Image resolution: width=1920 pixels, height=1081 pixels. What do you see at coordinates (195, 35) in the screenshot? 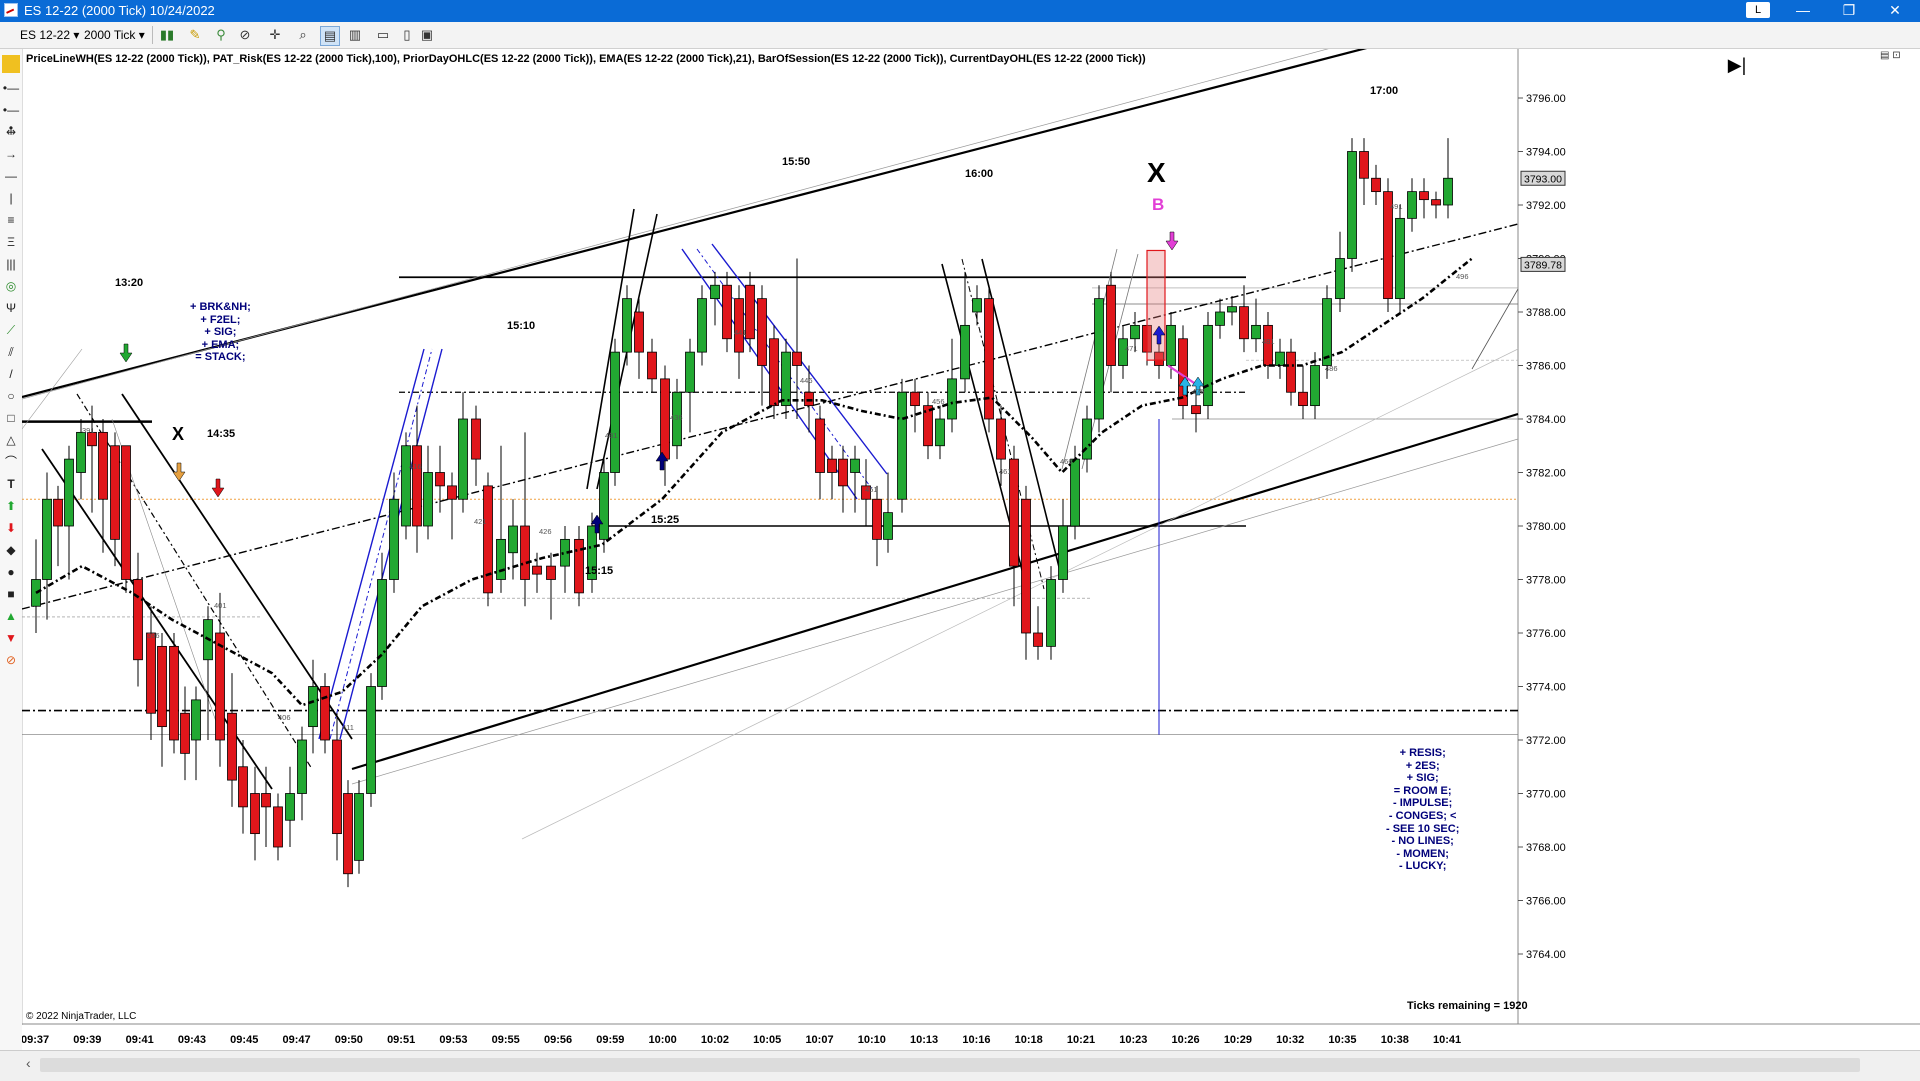
I see `pencil-icon: ✎` at bounding box center [195, 35].